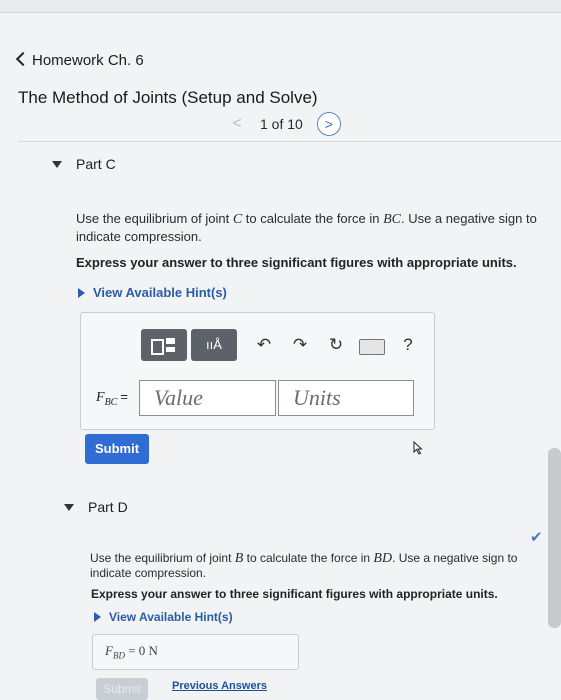 Image resolution: width=561 pixels, height=700 pixels. Describe the element at coordinates (281, 345) in the screenshot. I see `equation-toolbar: ııÅ ↶ ↷ ↻ ?` at that location.